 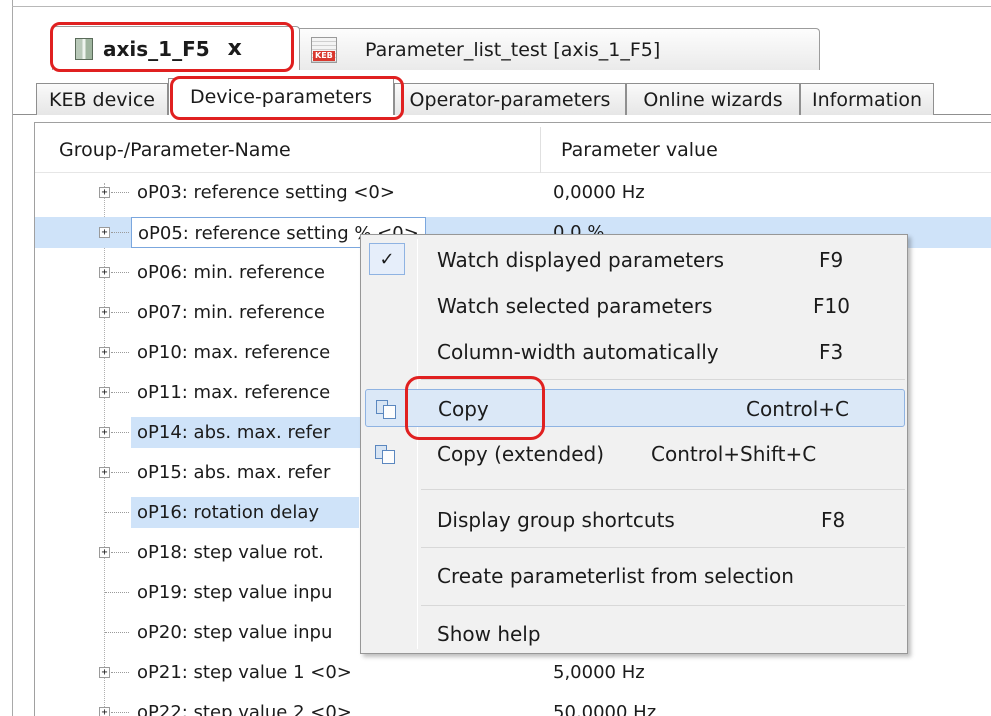 I want to click on menu-item-label: Copy (extended), so click(x=521, y=454).